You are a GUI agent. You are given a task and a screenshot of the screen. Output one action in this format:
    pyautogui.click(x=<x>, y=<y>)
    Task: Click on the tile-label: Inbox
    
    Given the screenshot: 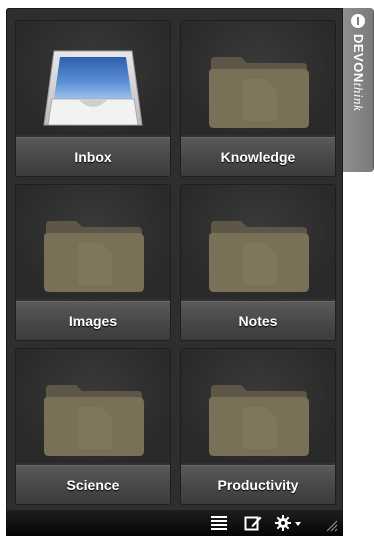 What is the action you would take?
    pyautogui.click(x=93, y=156)
    